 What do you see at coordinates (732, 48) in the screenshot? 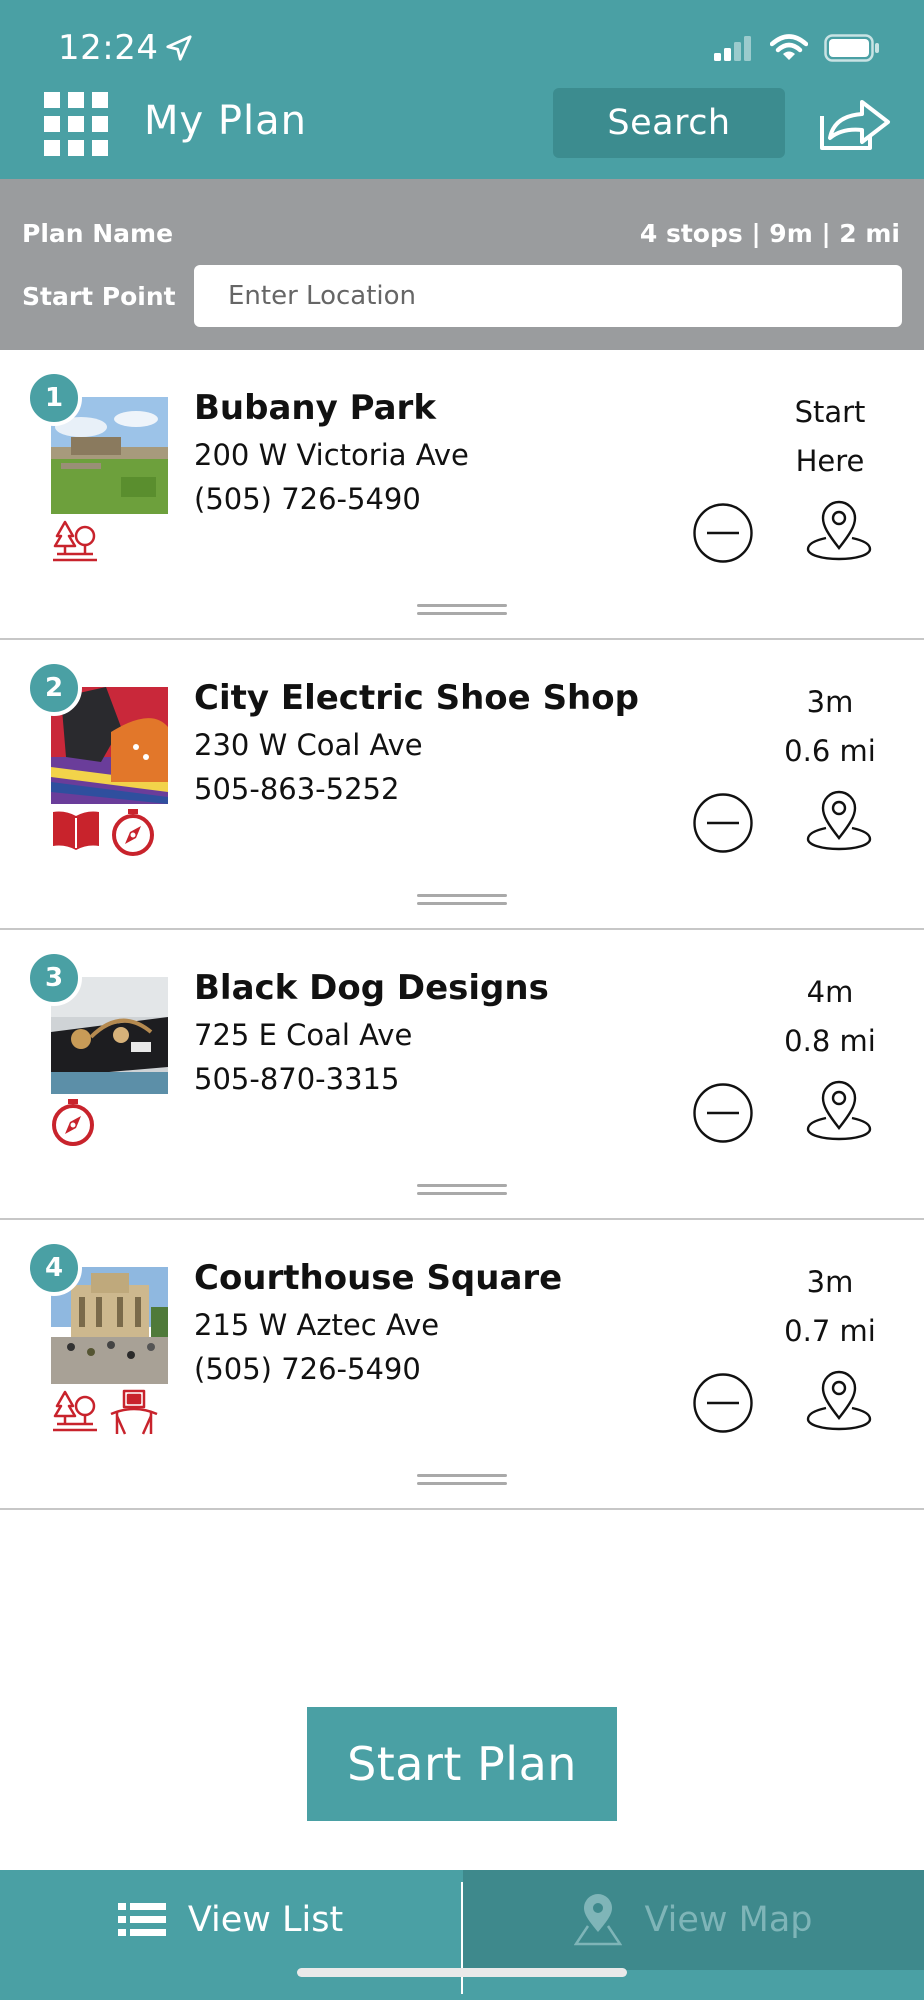
I see `cellular-signal-icon` at bounding box center [732, 48].